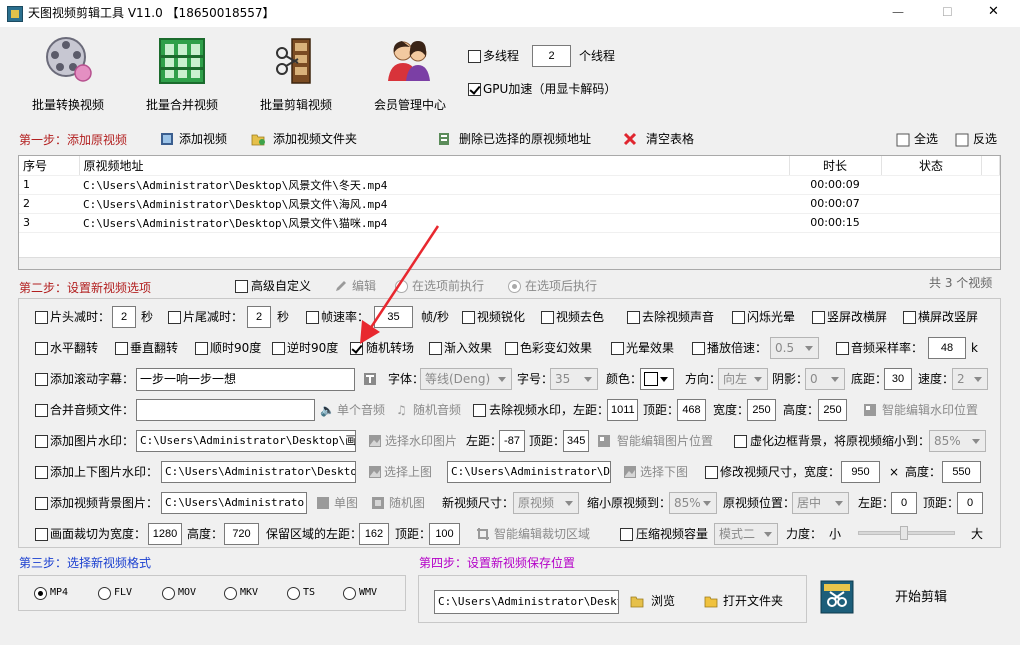  Describe the element at coordinates (761, 410) in the screenshot. I see `watermark-width-input: 250` at that location.